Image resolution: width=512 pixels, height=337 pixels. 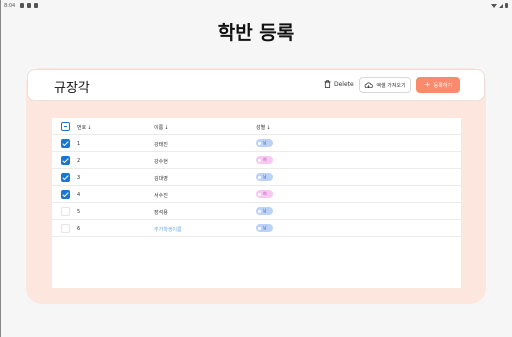 I want to click on table-row: 4 서수진 여, so click(x=256, y=194).